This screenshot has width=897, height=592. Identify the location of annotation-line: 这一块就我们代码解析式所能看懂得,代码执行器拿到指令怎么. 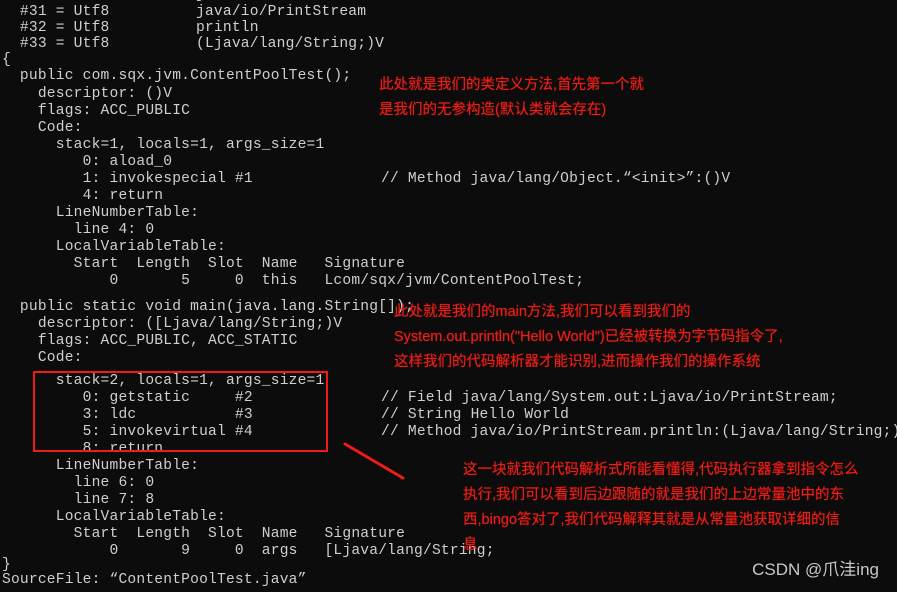
(661, 470).